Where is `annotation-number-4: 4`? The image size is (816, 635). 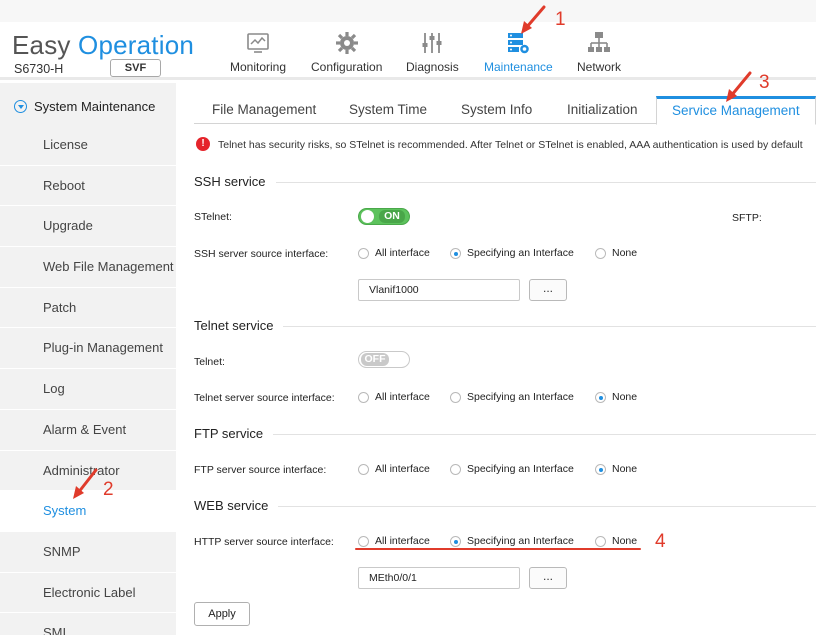
annotation-number-4: 4 is located at coordinates (660, 541).